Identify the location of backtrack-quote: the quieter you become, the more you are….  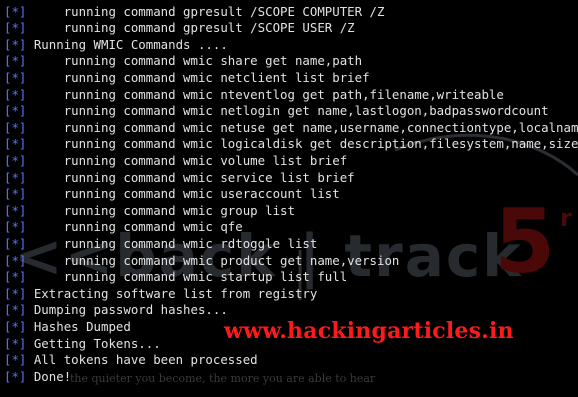
(223, 378).